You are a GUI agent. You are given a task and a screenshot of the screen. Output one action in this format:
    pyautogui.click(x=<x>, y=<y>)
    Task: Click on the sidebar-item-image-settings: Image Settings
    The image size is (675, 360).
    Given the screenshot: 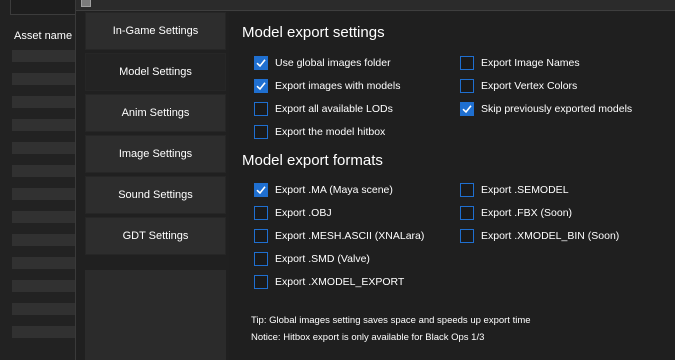 What is the action you would take?
    pyautogui.click(x=155, y=154)
    